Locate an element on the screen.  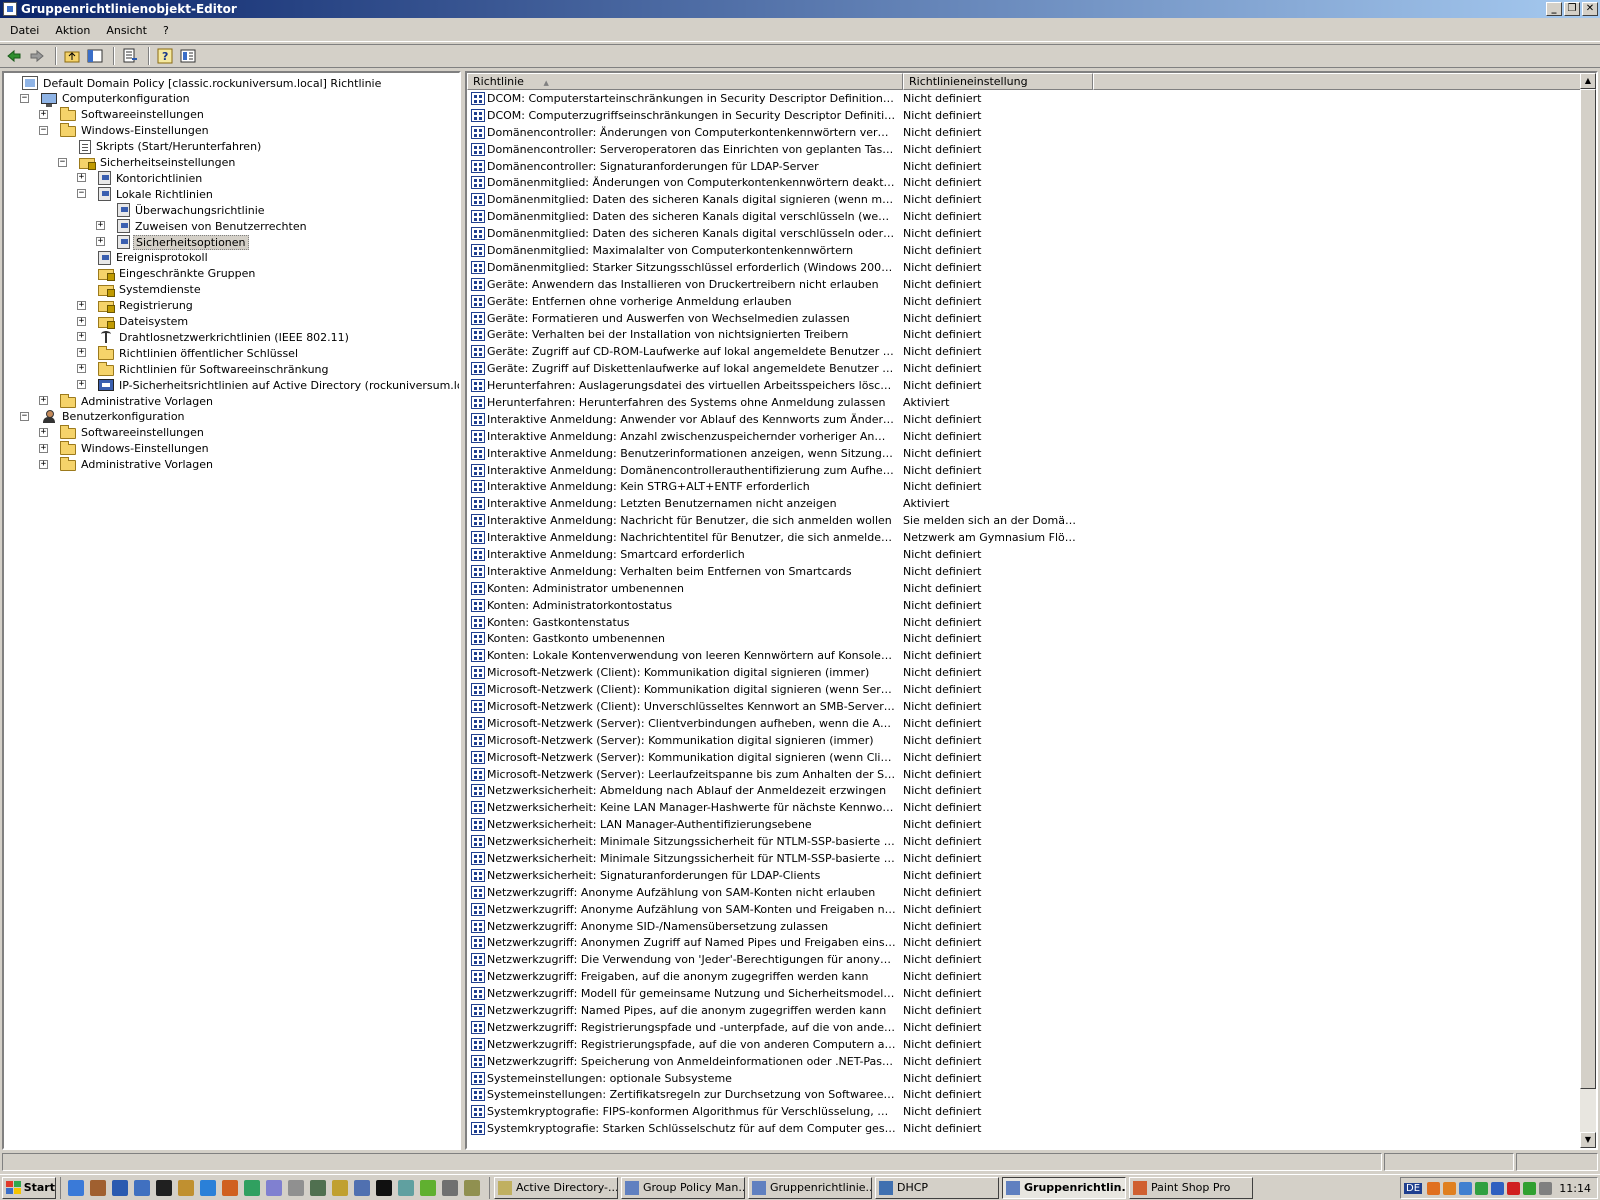
up-folder-button is located at coordinates (72, 56).